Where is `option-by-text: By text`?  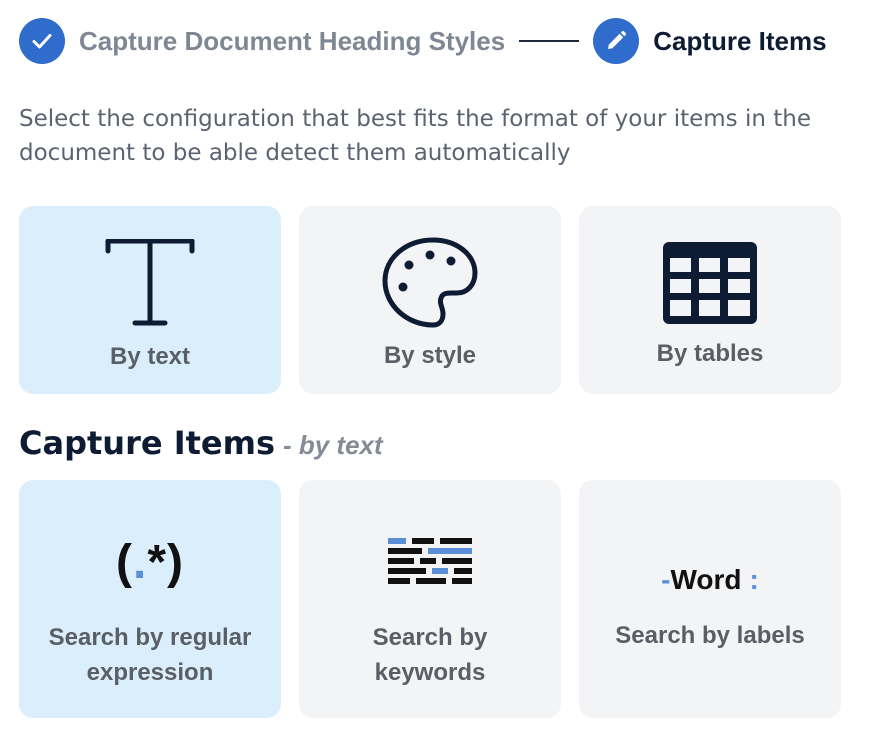 option-by-text: By text is located at coordinates (150, 300).